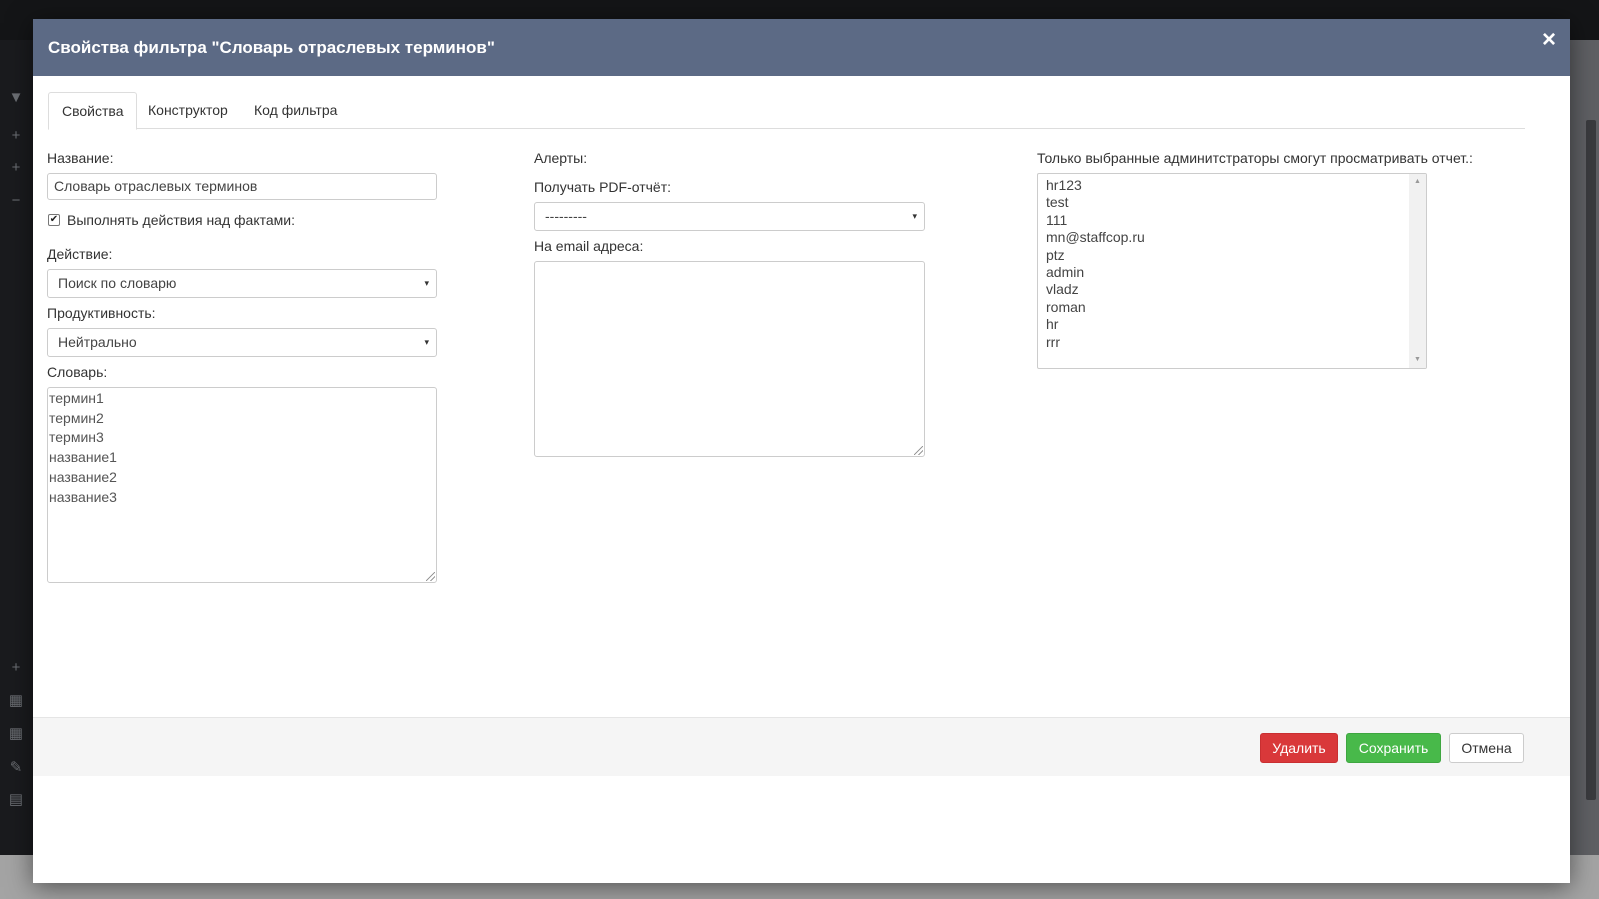 This screenshot has width=1599, height=899. Describe the element at coordinates (1232, 307) in the screenshot. I see `admin-option: roman` at that location.